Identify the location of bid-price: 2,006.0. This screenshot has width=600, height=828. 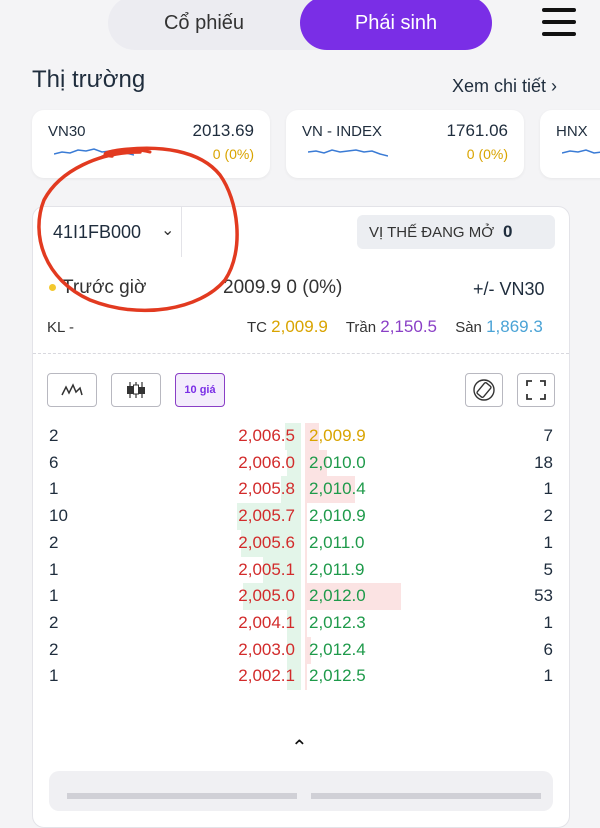
(266, 462).